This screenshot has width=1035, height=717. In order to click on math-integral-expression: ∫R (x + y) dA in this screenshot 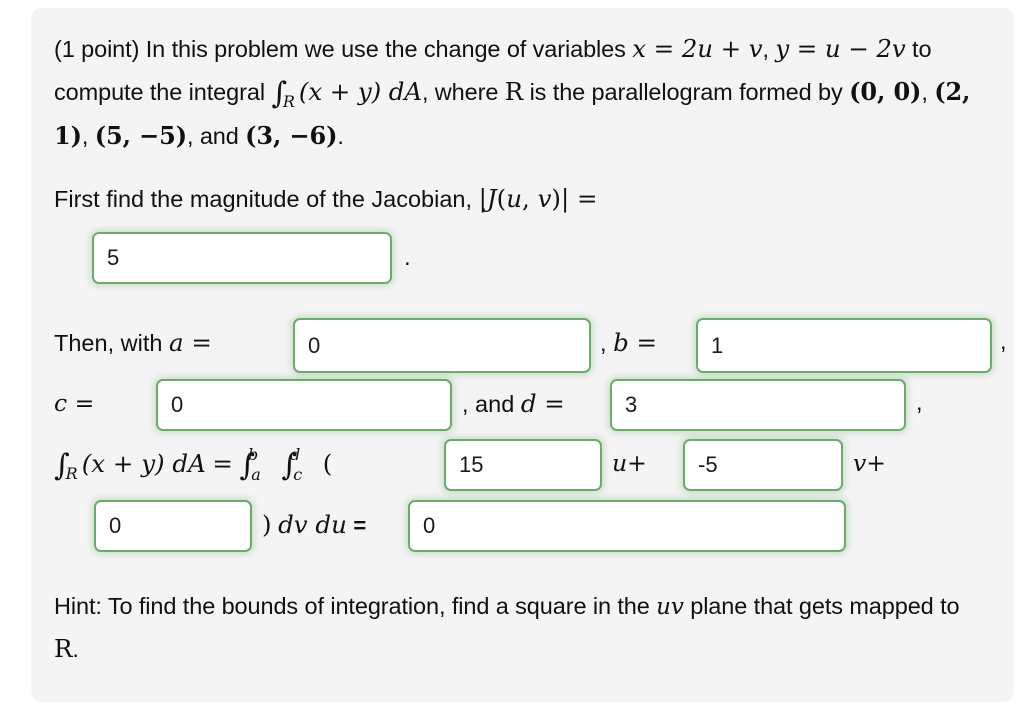, I will do `click(346, 93)`.